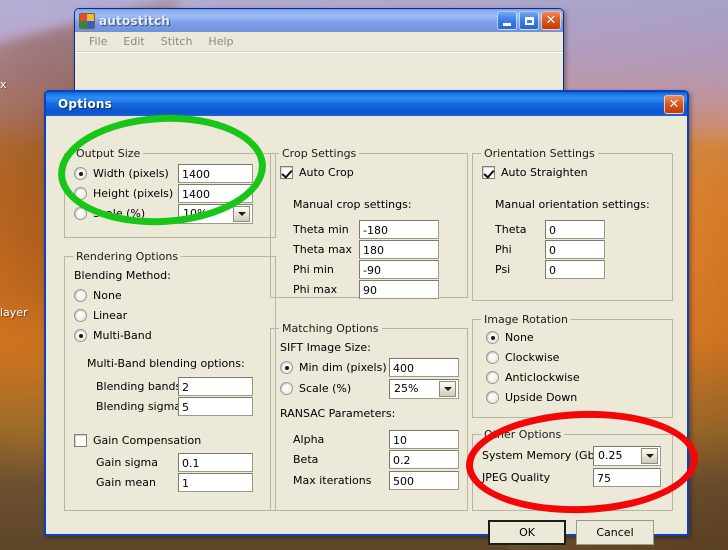 The width and height of the screenshot is (728, 550). Describe the element at coordinates (627, 477) in the screenshot. I see `input-jpeg-quality: 75` at that location.